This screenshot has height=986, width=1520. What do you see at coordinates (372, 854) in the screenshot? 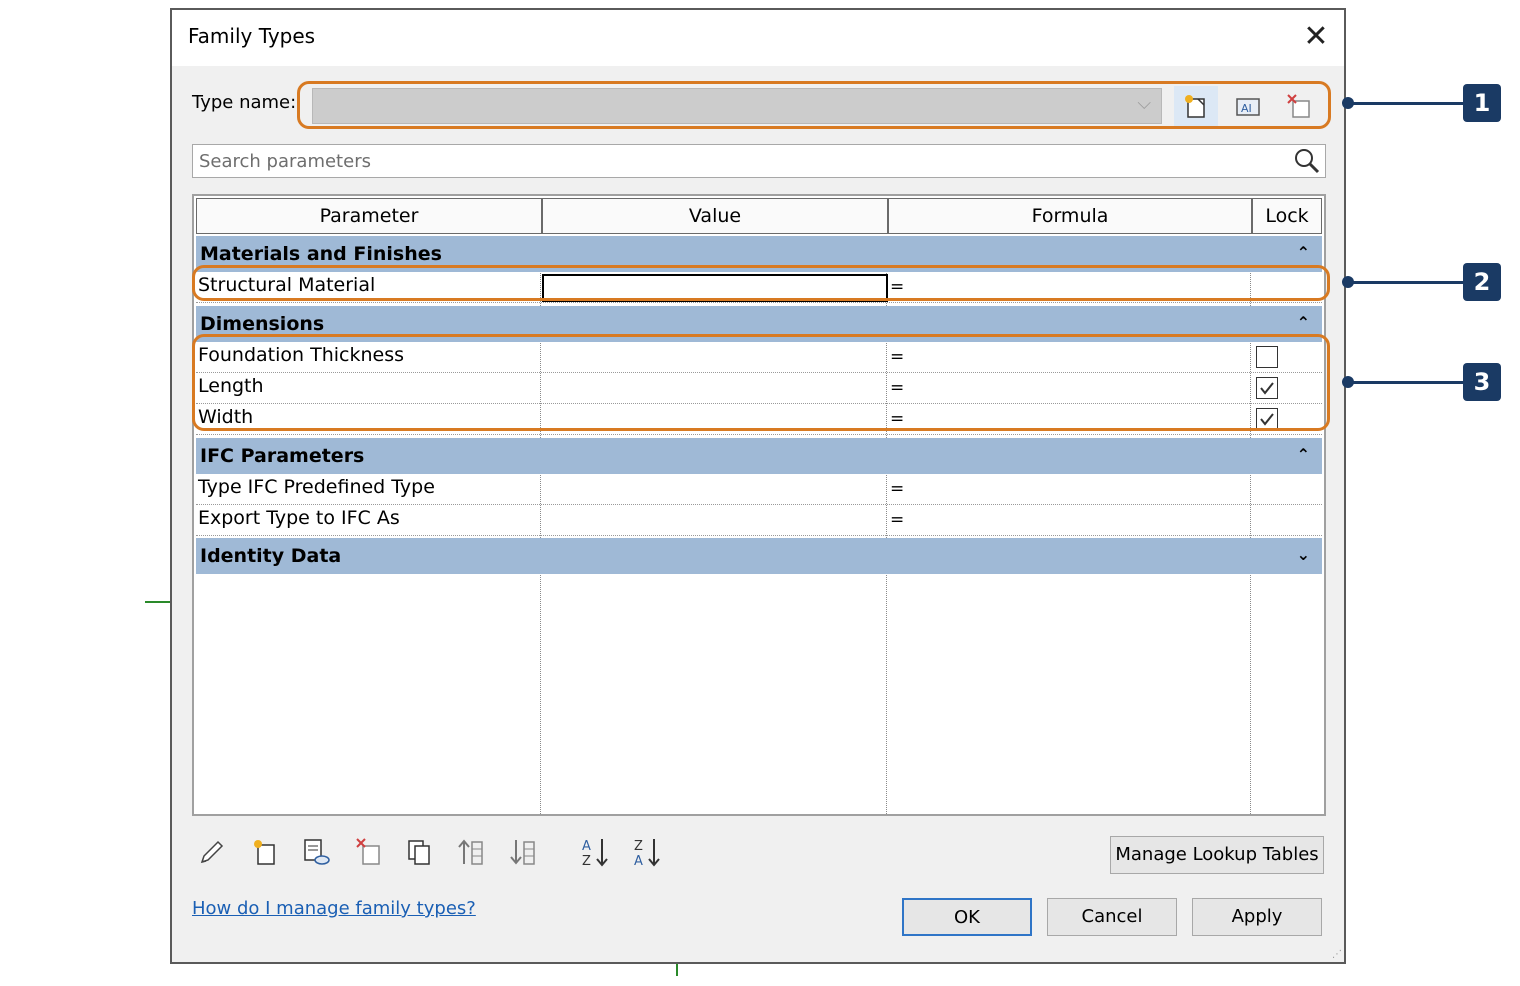
I see `delete-parameter-icon` at bounding box center [372, 854].